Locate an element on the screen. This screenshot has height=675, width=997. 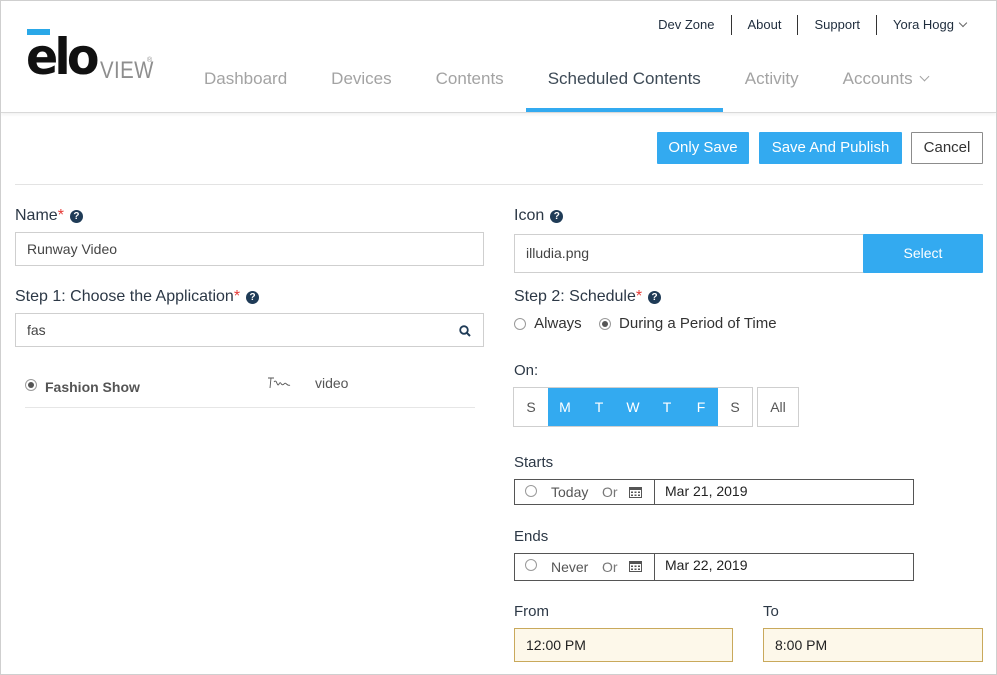
schedule-period-option: During a Period of Time is located at coordinates (687, 323).